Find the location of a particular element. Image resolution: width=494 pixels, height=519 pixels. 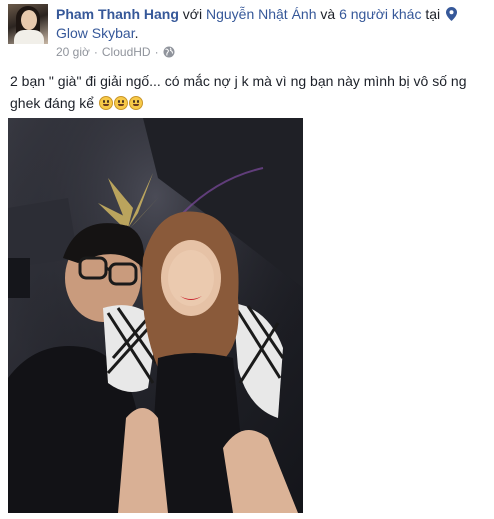

avatar-body is located at coordinates (29, 37).